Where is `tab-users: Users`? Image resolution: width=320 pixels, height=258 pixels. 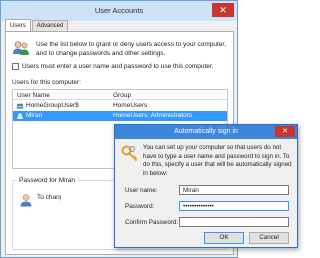 tab-users: Users is located at coordinates (18, 25).